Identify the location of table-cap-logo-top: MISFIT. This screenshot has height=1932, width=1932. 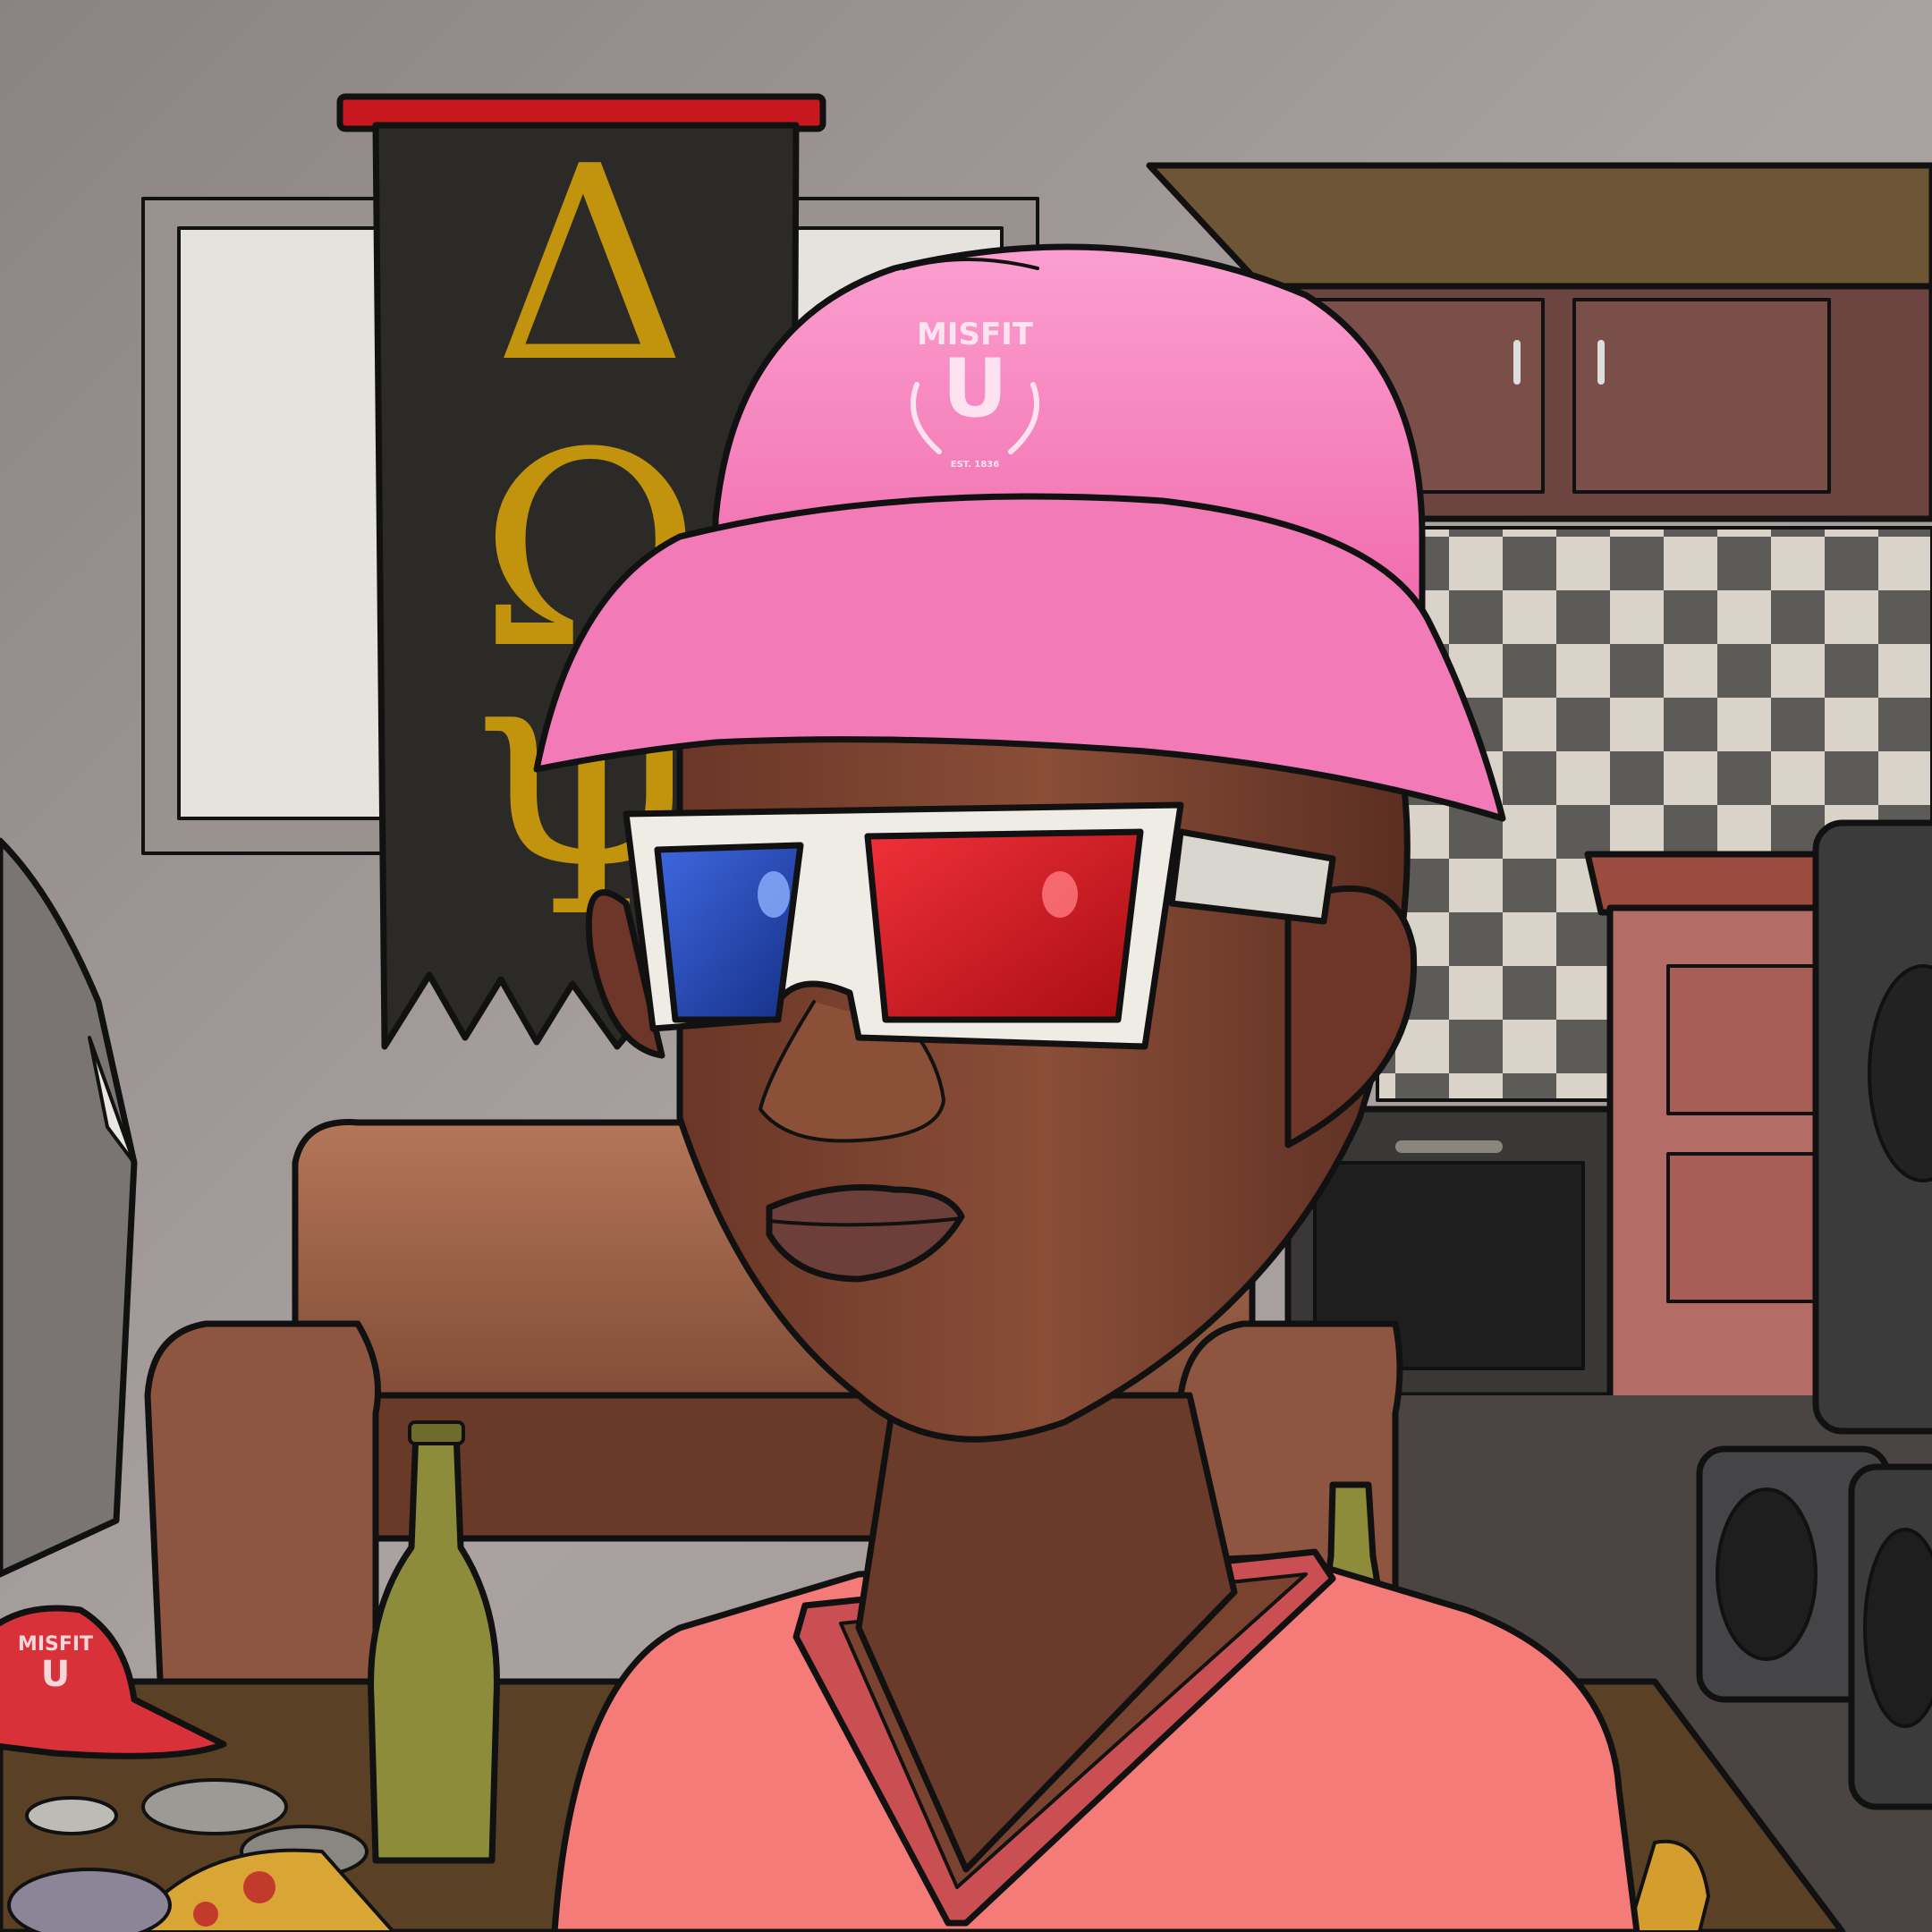
(55, 1644).